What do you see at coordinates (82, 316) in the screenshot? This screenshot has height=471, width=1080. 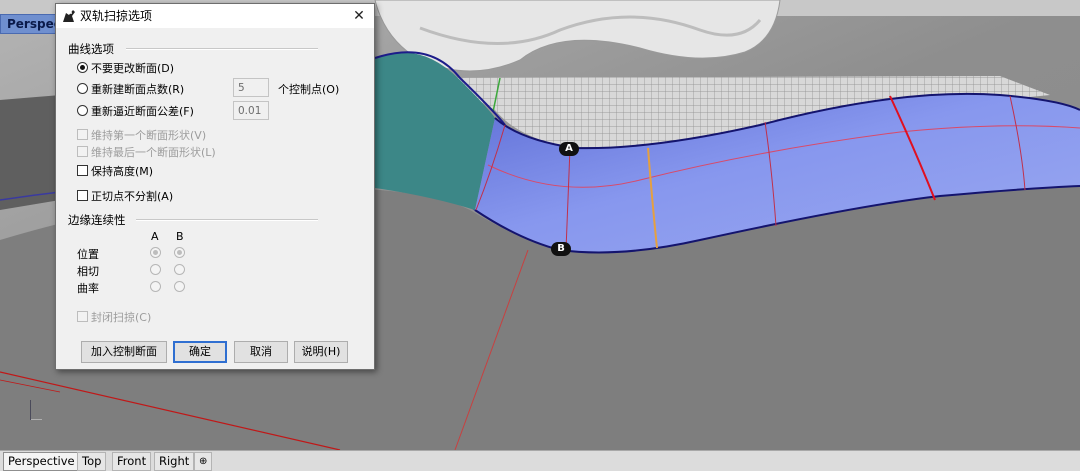 I see `checkbox-closed-sweep` at bounding box center [82, 316].